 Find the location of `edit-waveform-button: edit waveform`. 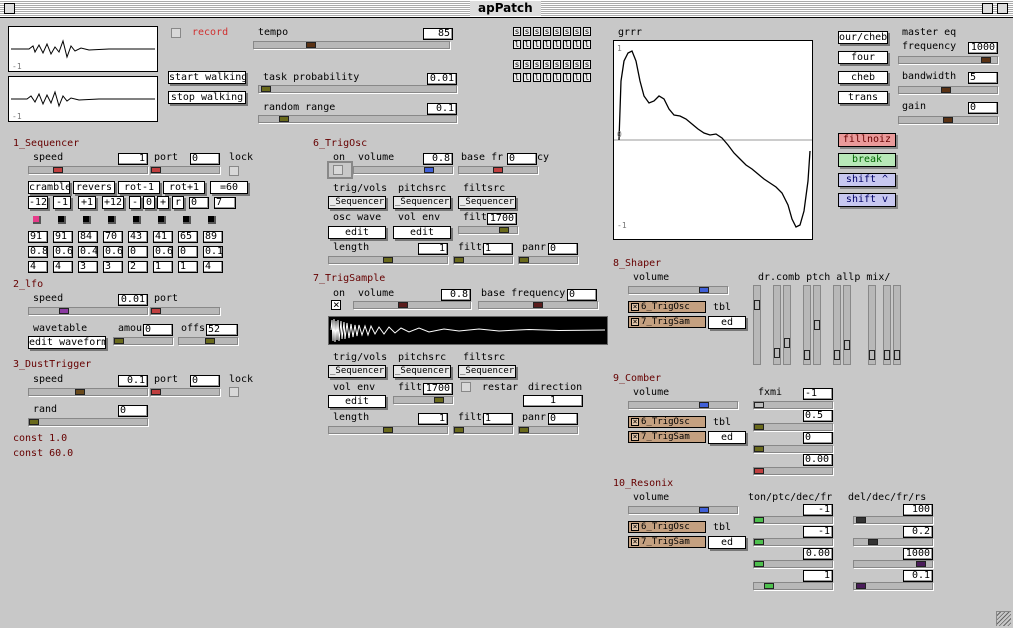

edit-waveform-button: edit waveform is located at coordinates (67, 342).